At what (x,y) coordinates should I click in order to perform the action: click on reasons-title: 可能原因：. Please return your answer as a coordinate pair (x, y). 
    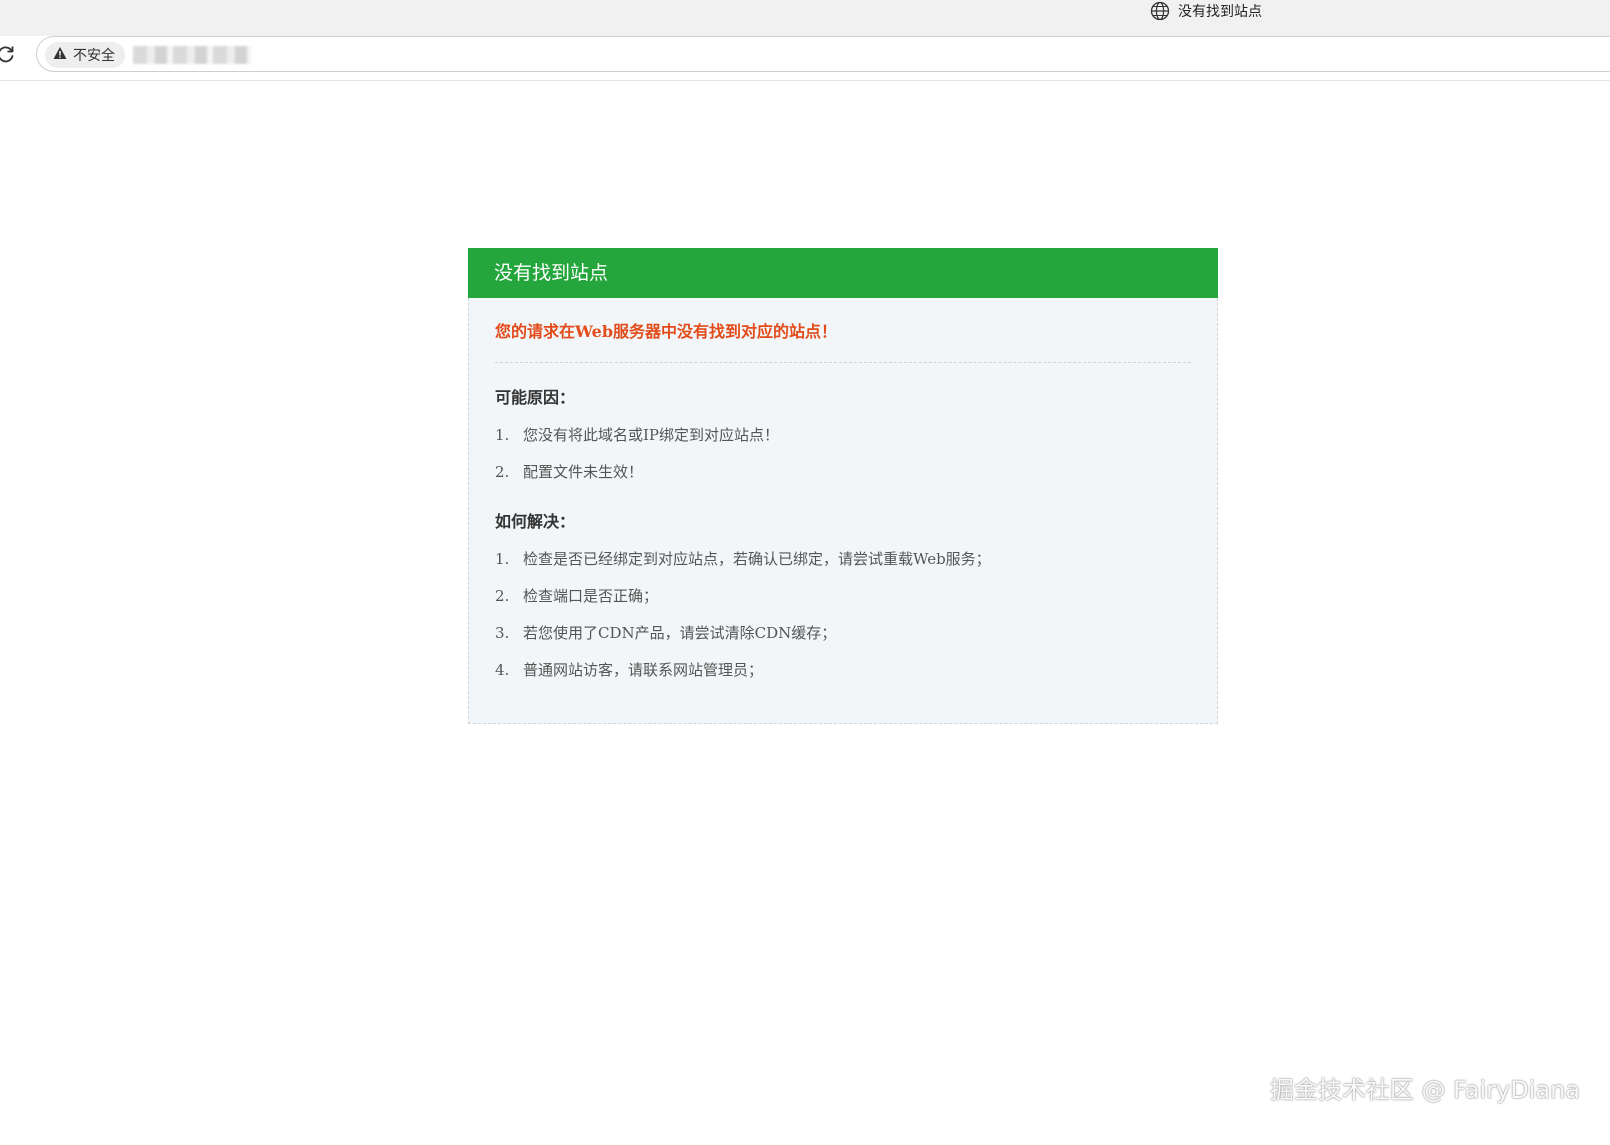
    Looking at the image, I should click on (535, 397).